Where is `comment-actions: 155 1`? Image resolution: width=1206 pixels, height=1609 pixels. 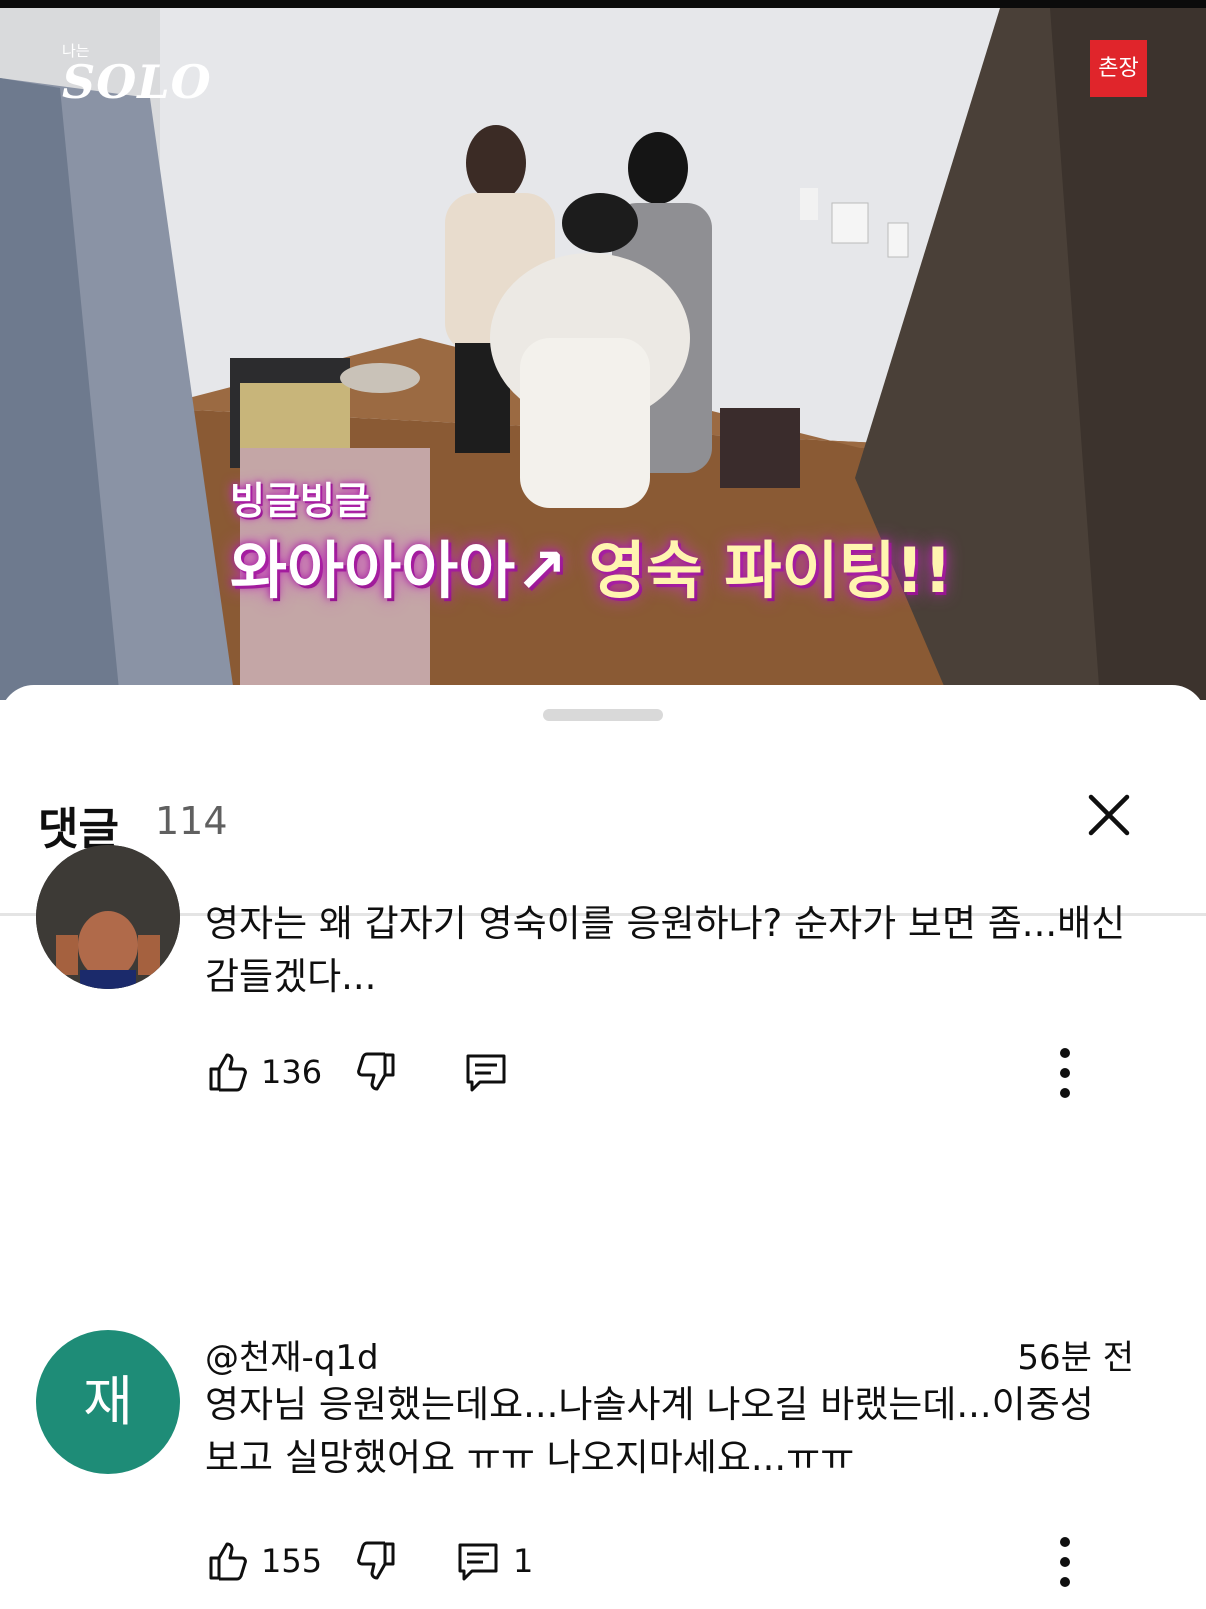 comment-actions: 155 1 is located at coordinates (685, 1562).